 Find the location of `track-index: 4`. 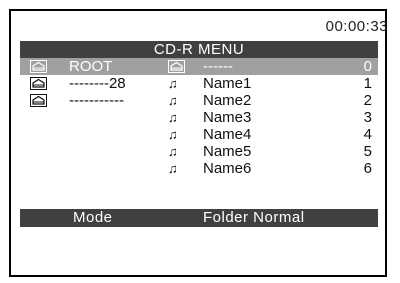

track-index: 4 is located at coordinates (367, 134).